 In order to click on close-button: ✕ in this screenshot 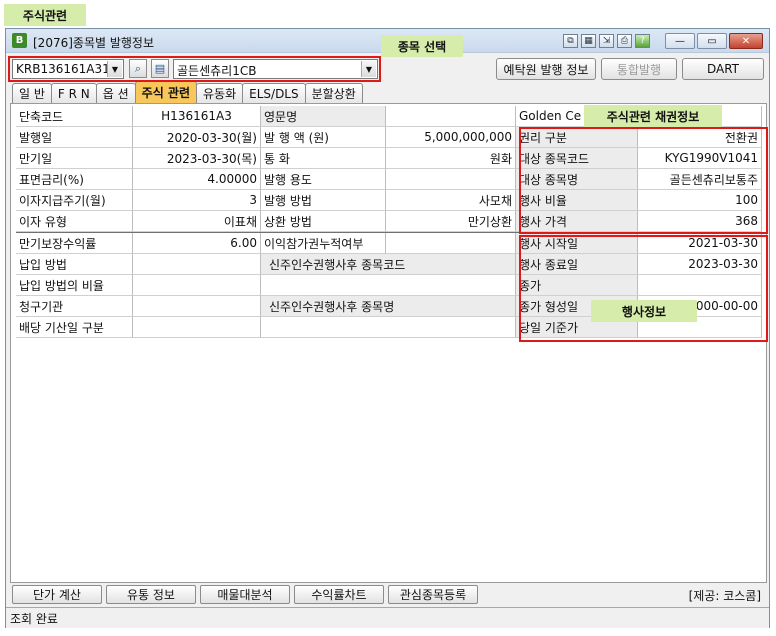, I will do `click(746, 41)`.